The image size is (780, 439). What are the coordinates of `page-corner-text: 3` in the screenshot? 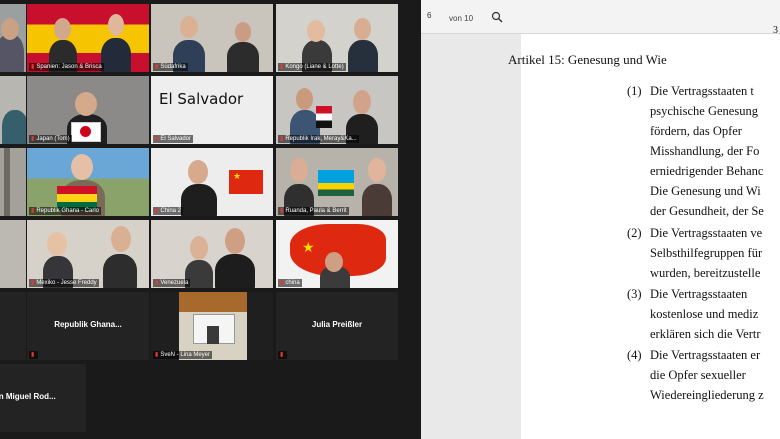 It's located at (775, 30).